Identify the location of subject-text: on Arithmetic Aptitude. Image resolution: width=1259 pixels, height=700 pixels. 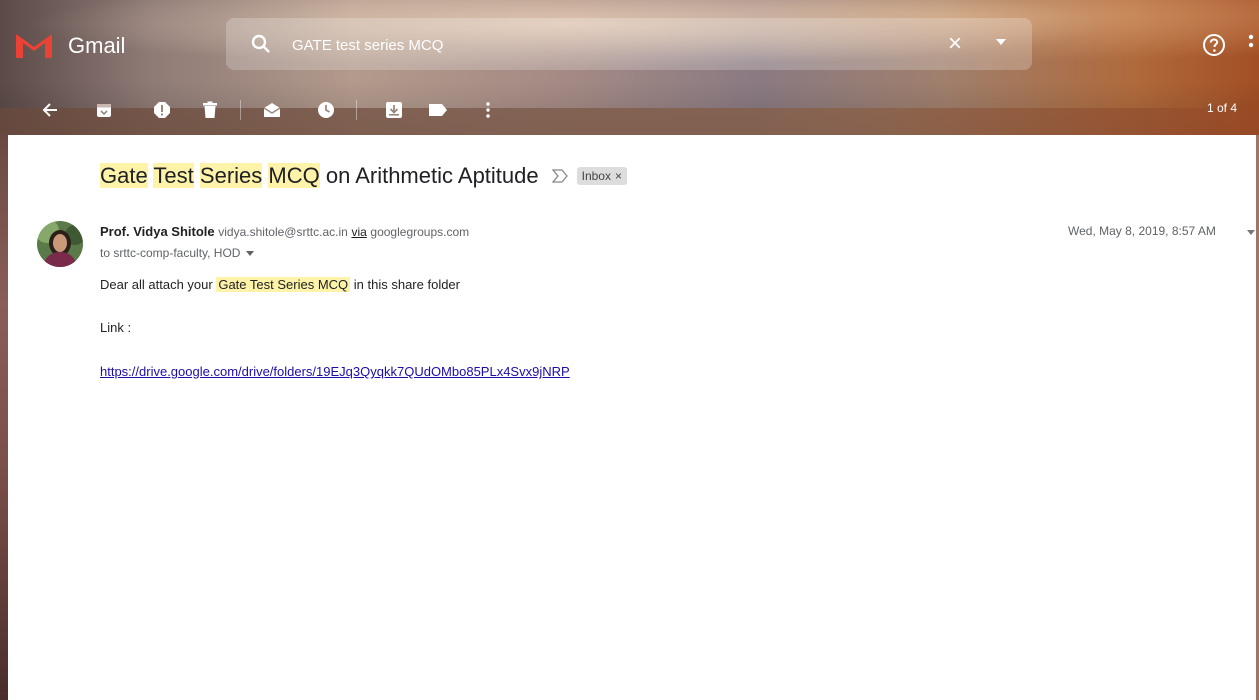
(429, 175).